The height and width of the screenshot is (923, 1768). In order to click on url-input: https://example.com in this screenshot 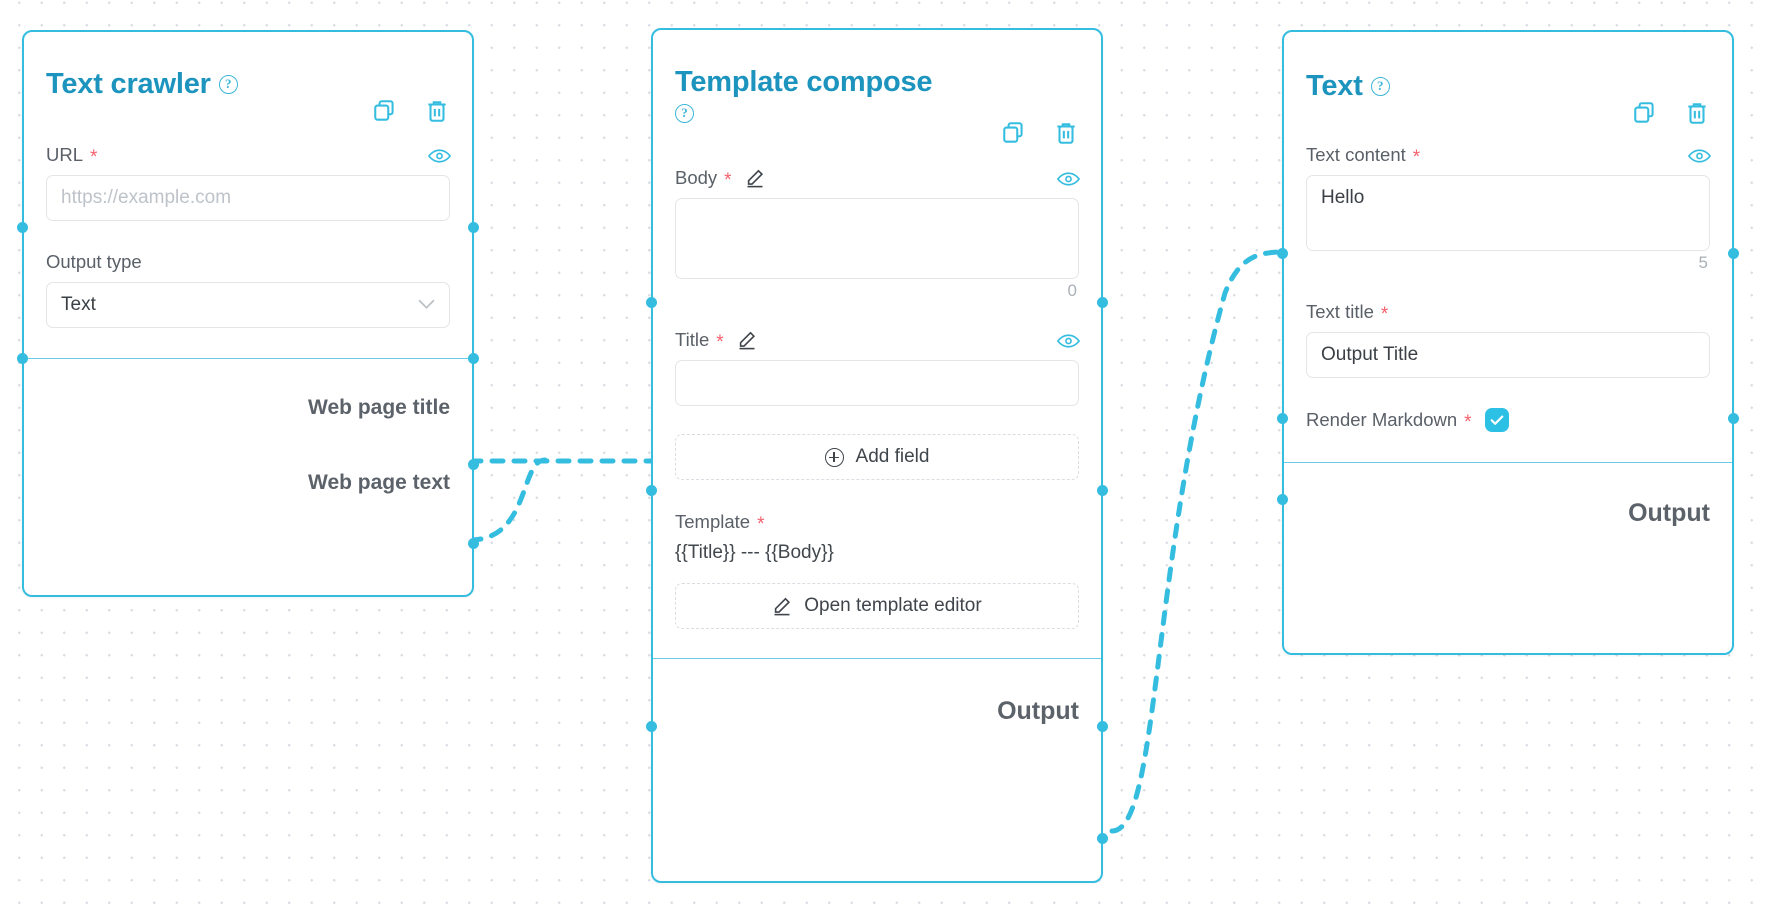, I will do `click(248, 198)`.